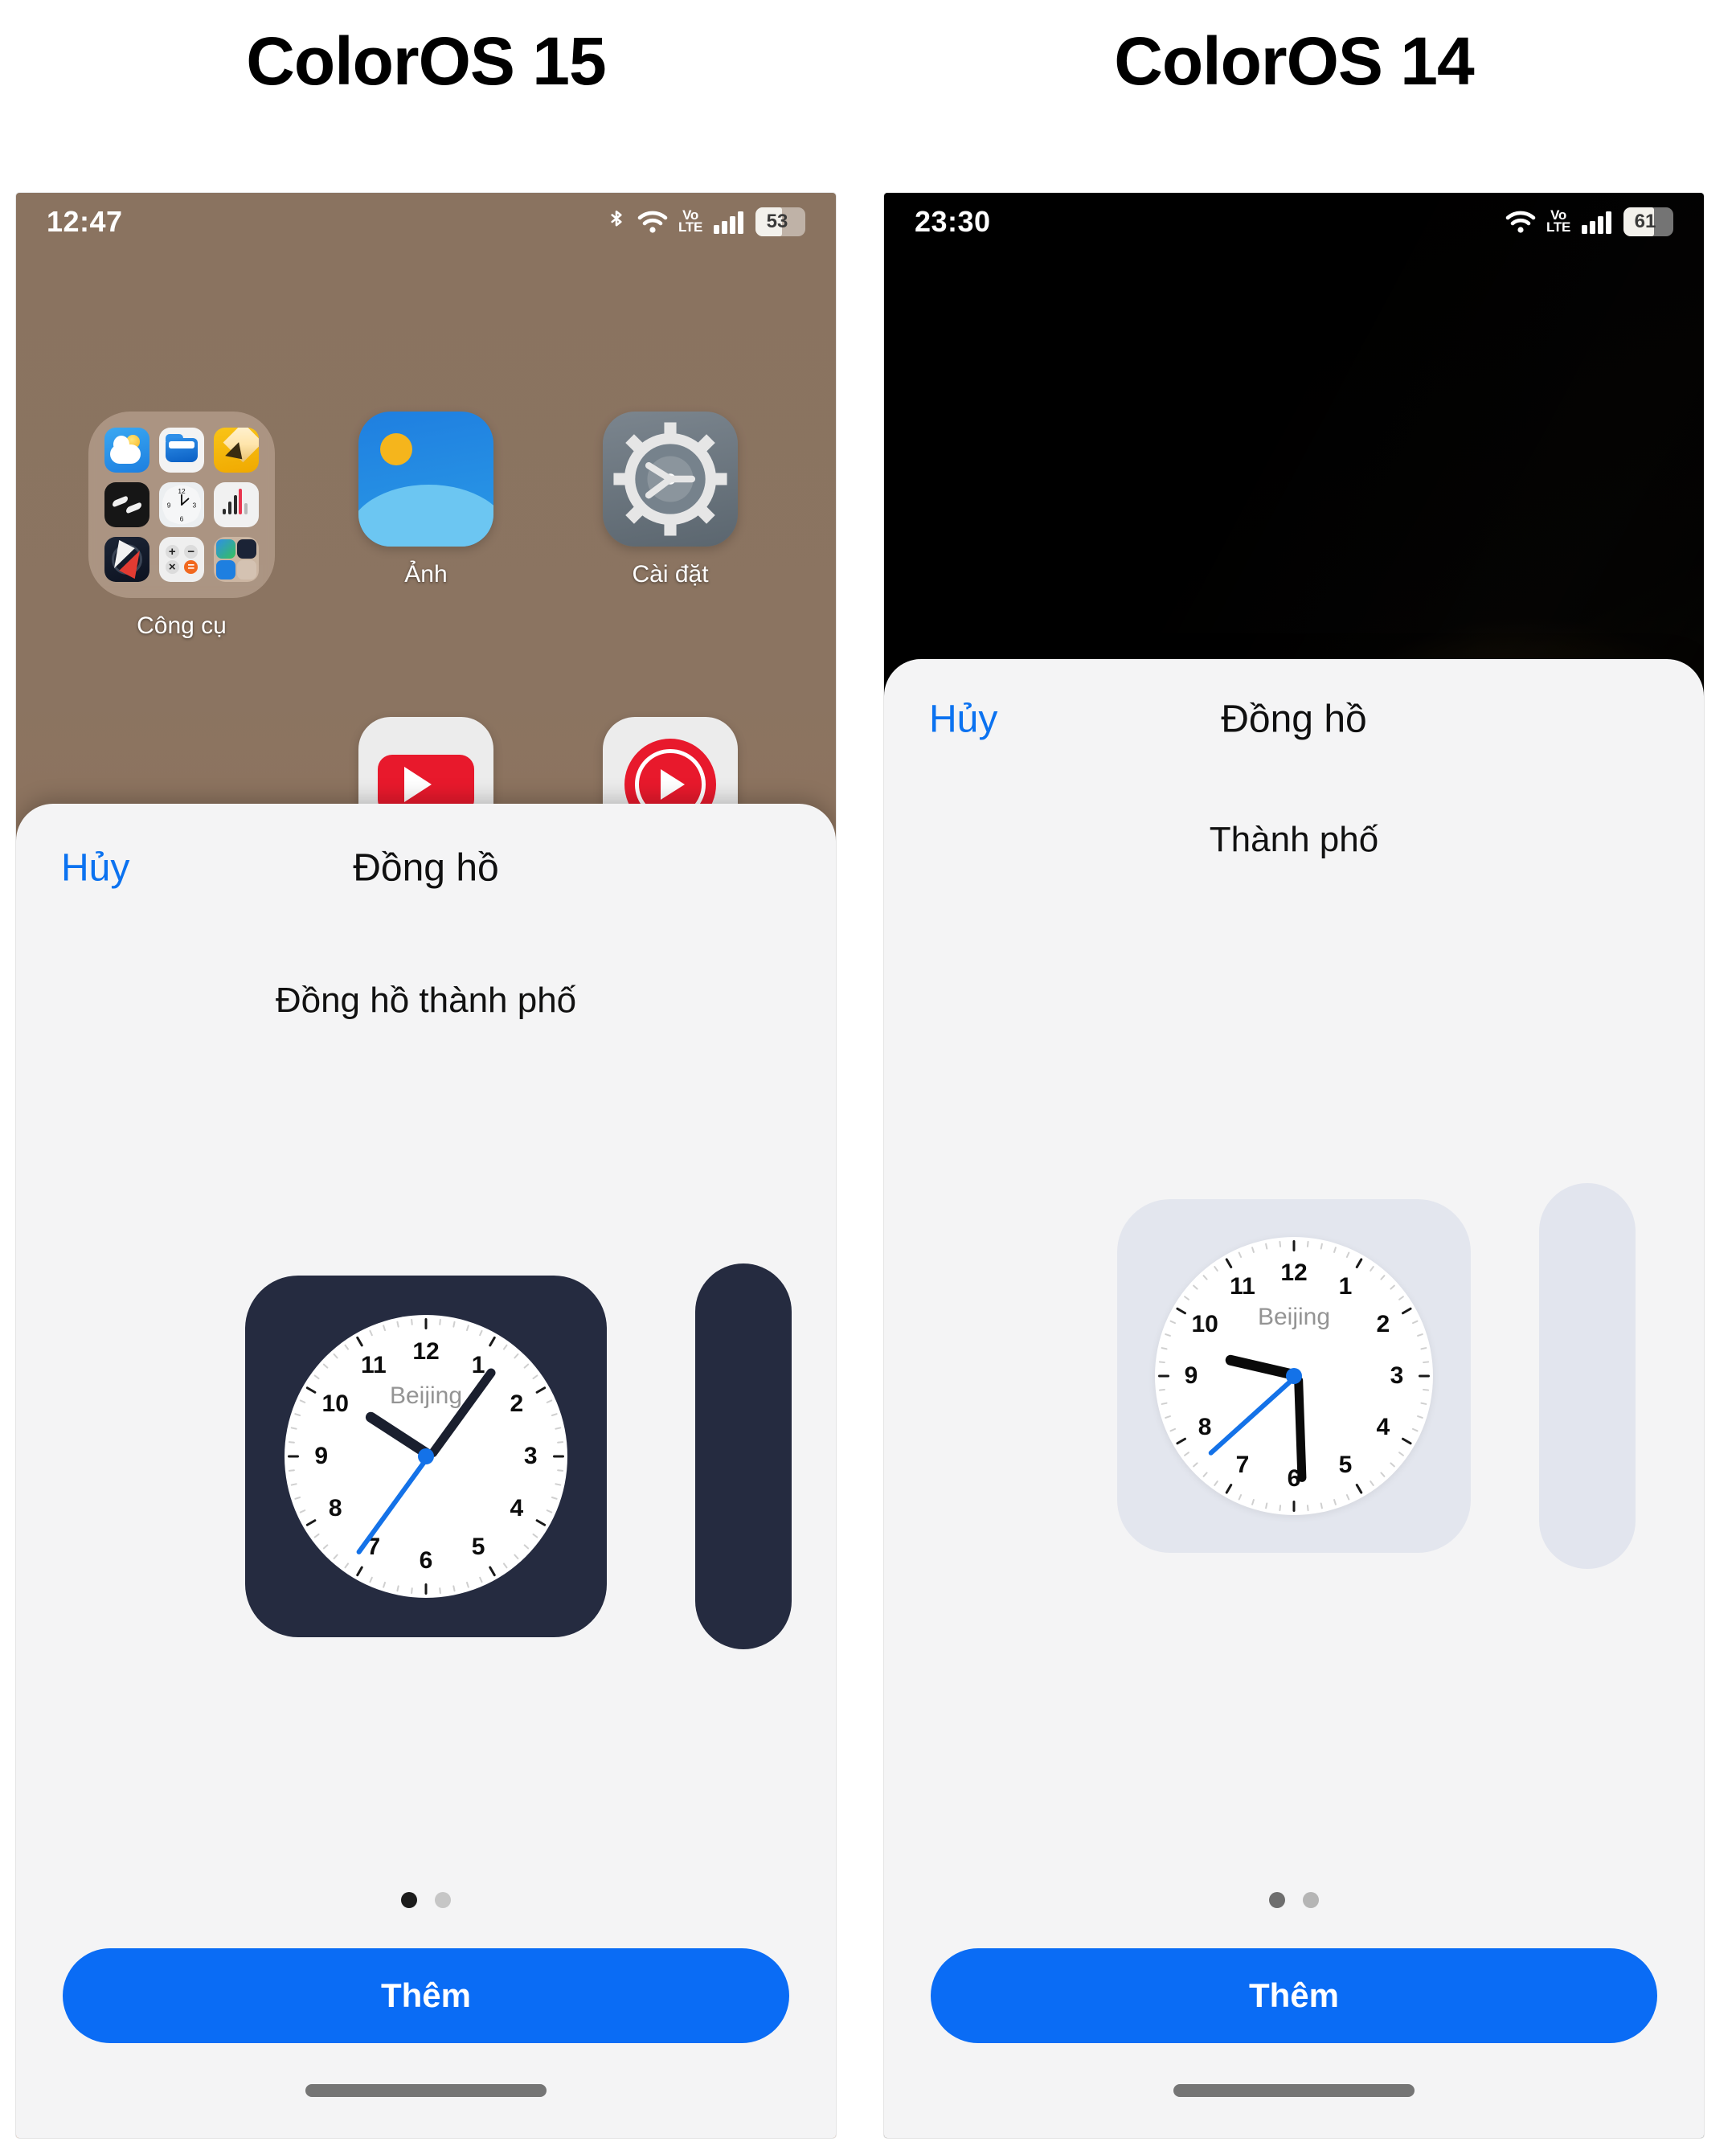 This screenshot has height=2146, width=1736. I want to click on clock-numeral: 9, so click(321, 1456).